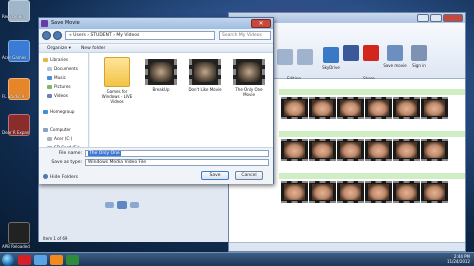 The width and height of the screenshot is (474, 266). I want to click on skydrive-icon, so click(331, 55).